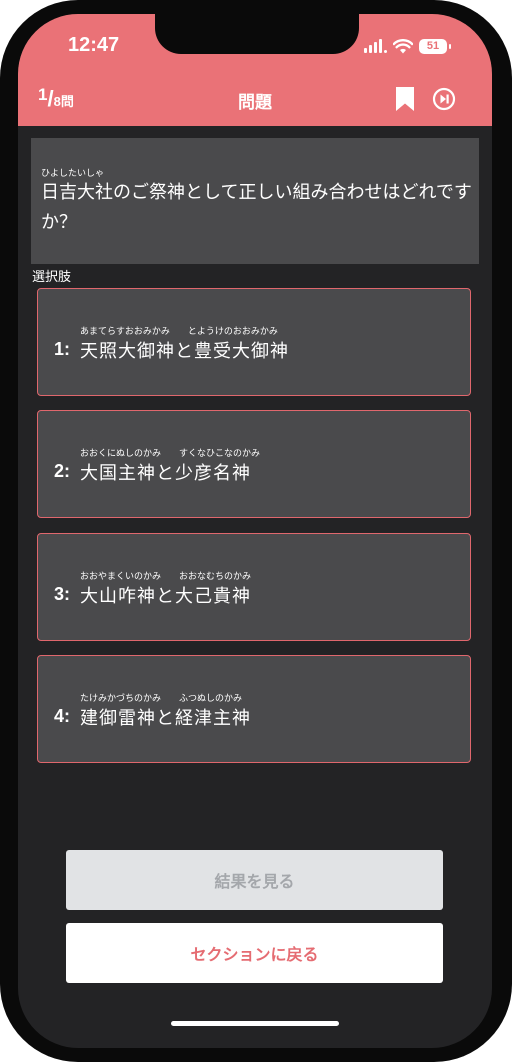 Image resolution: width=512 pixels, height=1062 pixels. Describe the element at coordinates (254, 464) in the screenshot. I see `choice-option-2: おおくにぬしのかみ すくなひこなのかみ 2: 大国主神と少彦名神` at that location.